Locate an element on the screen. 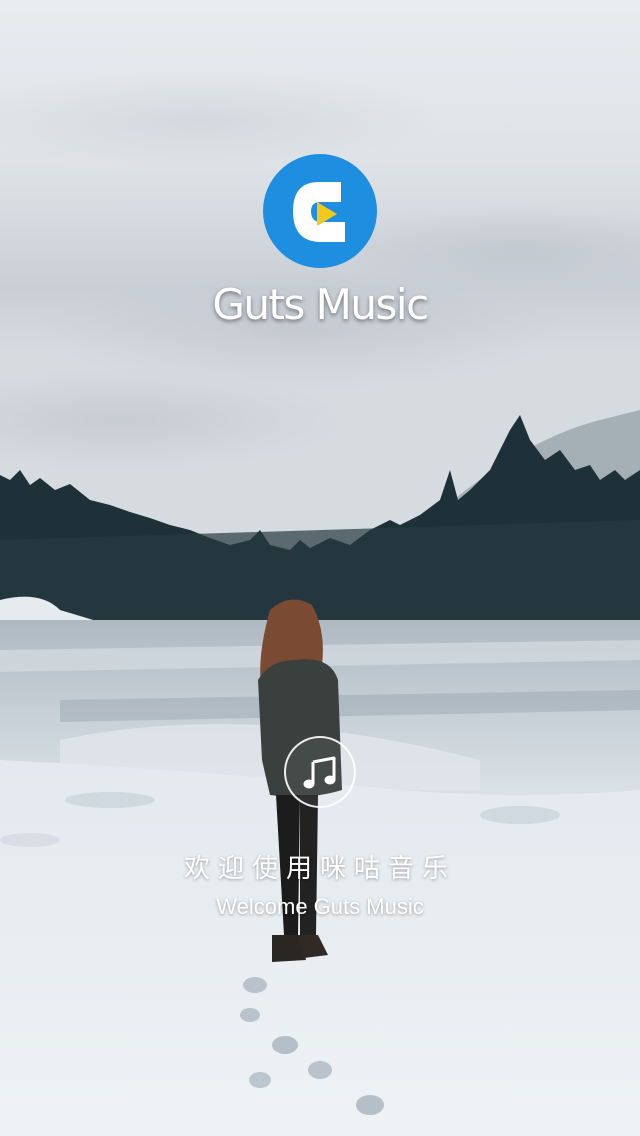  play-c-logo-icon is located at coordinates (320, 211).